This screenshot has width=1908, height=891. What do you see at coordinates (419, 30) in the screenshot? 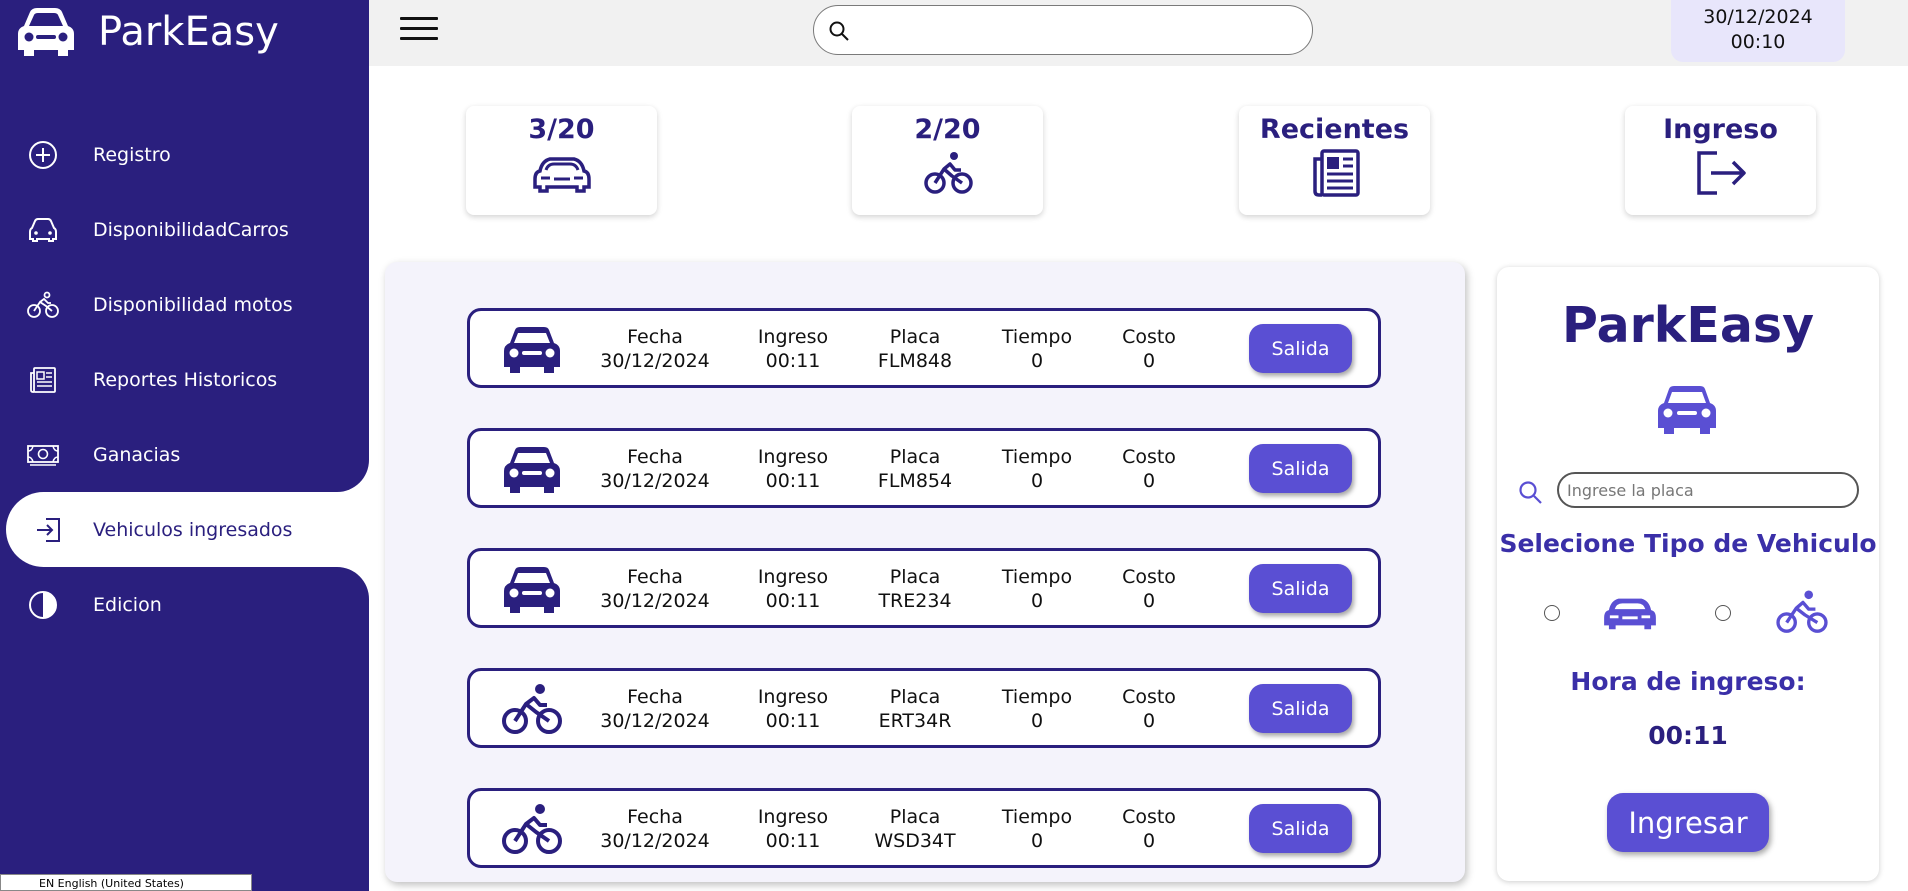
I see `menu-icon` at bounding box center [419, 30].